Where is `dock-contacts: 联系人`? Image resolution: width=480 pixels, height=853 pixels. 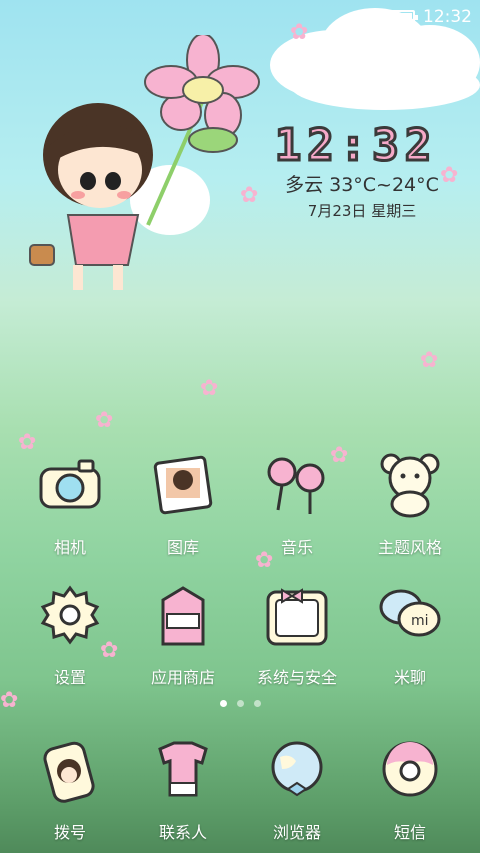 dock-contacts: 联系人 is located at coordinates (183, 789).